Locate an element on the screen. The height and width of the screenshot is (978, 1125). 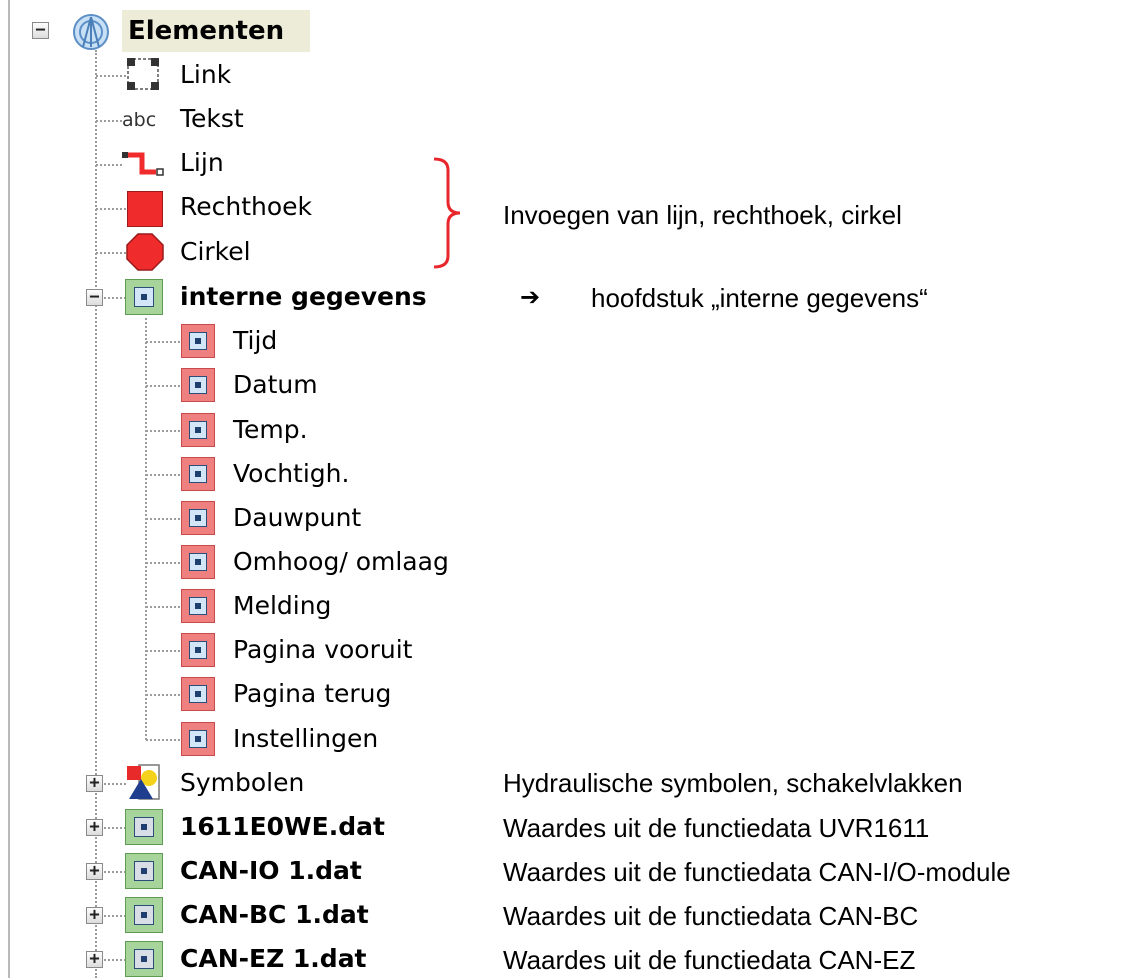
line-icon is located at coordinates (146, 165).